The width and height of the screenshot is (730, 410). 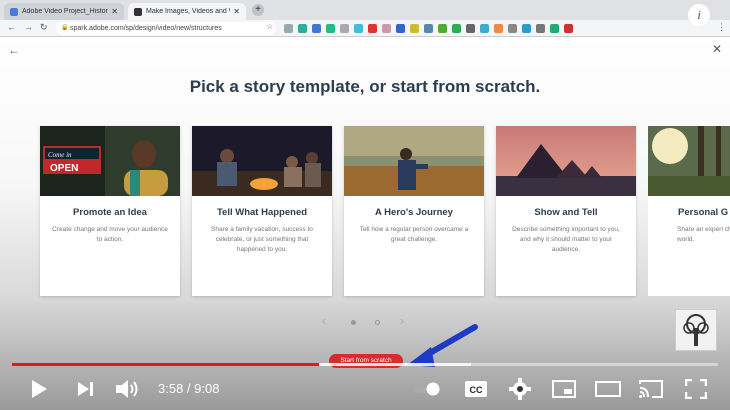 What do you see at coordinates (39, 389) in the screenshot?
I see `play-icon` at bounding box center [39, 389].